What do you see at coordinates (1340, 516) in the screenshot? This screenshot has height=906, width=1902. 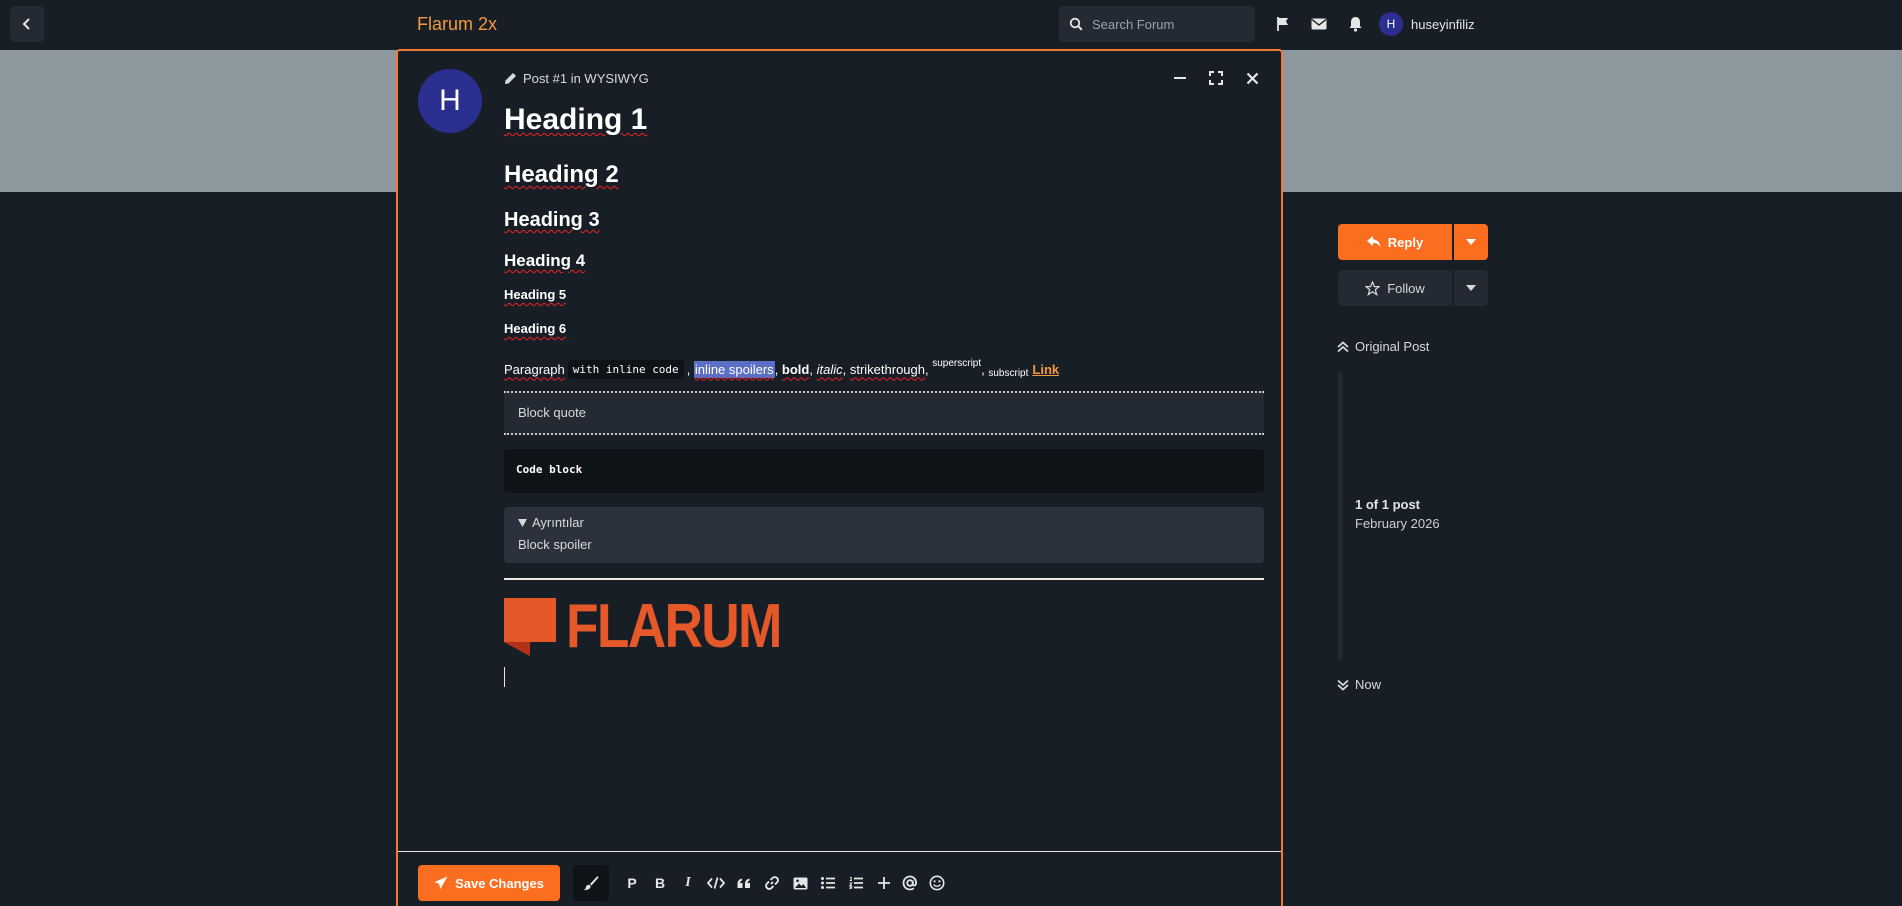 I see `scrubber-track` at bounding box center [1340, 516].